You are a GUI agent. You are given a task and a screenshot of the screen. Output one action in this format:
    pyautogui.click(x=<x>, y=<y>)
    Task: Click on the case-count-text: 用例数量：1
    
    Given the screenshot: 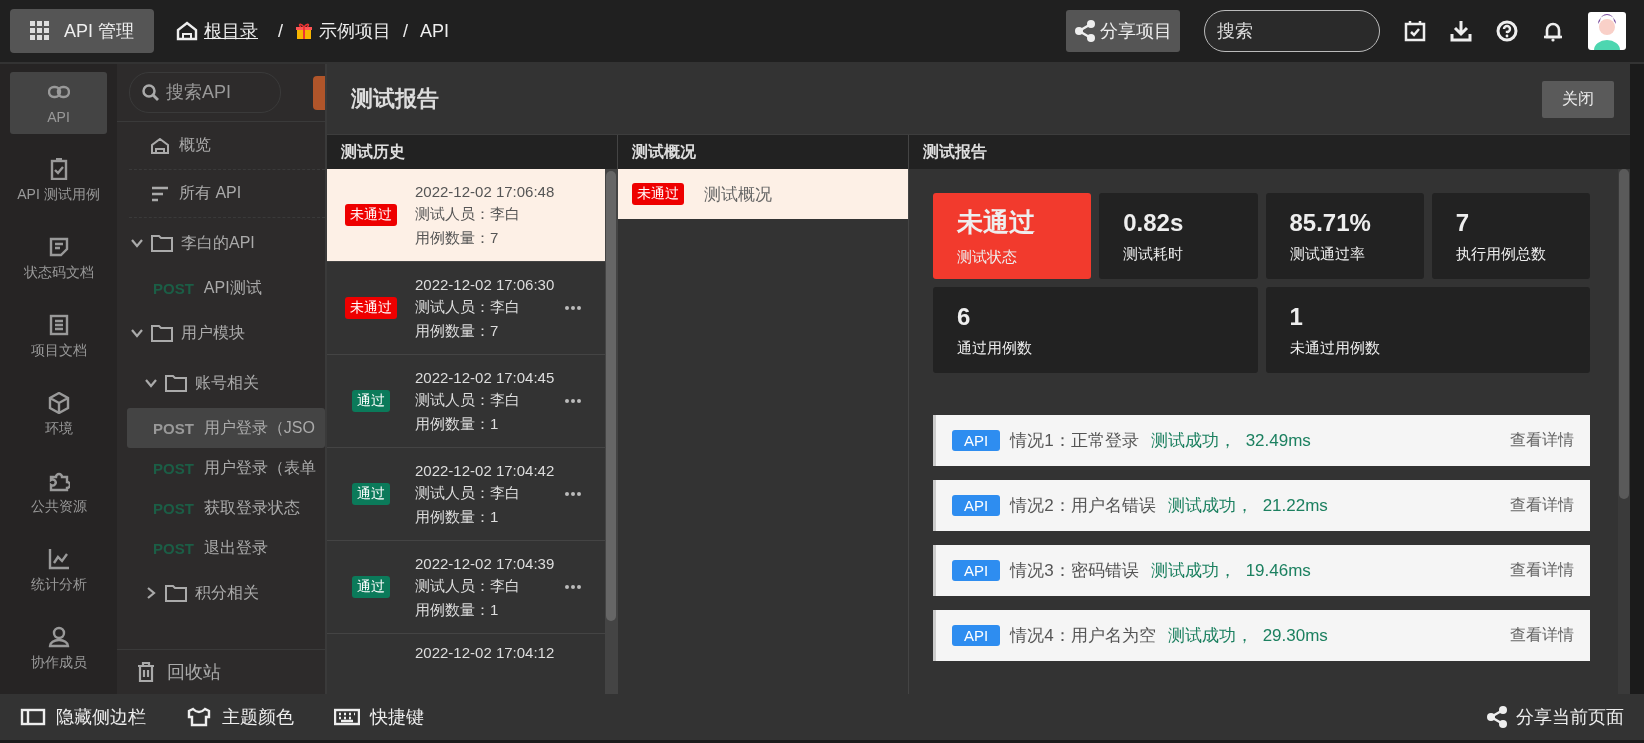 What is the action you would take?
    pyautogui.click(x=457, y=610)
    